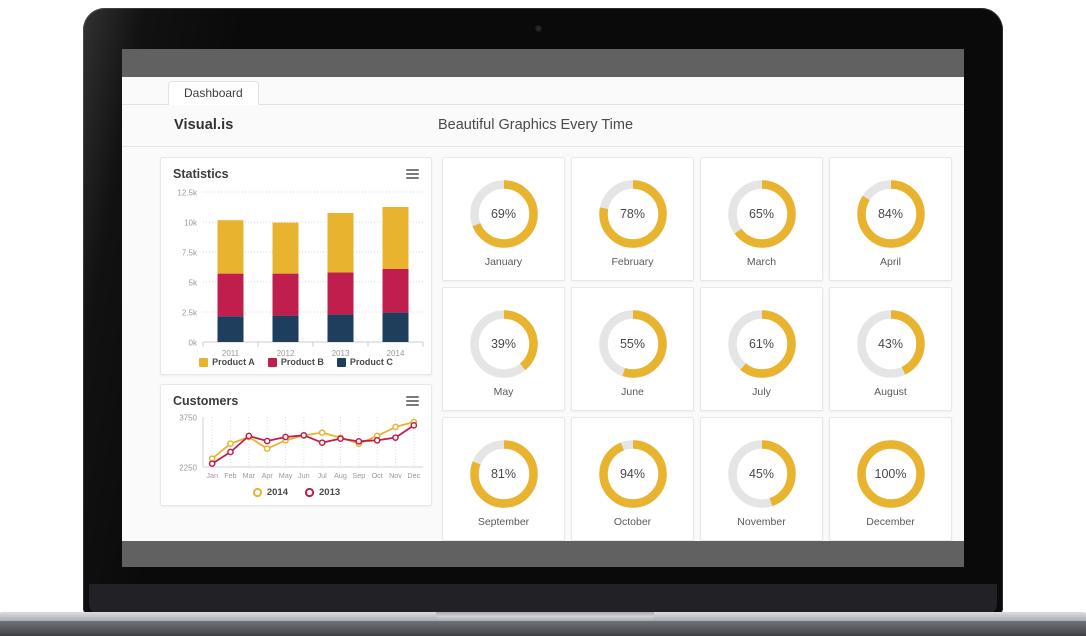 The height and width of the screenshot is (636, 1086). I want to click on donut-percent-label: 94%, so click(632, 473).